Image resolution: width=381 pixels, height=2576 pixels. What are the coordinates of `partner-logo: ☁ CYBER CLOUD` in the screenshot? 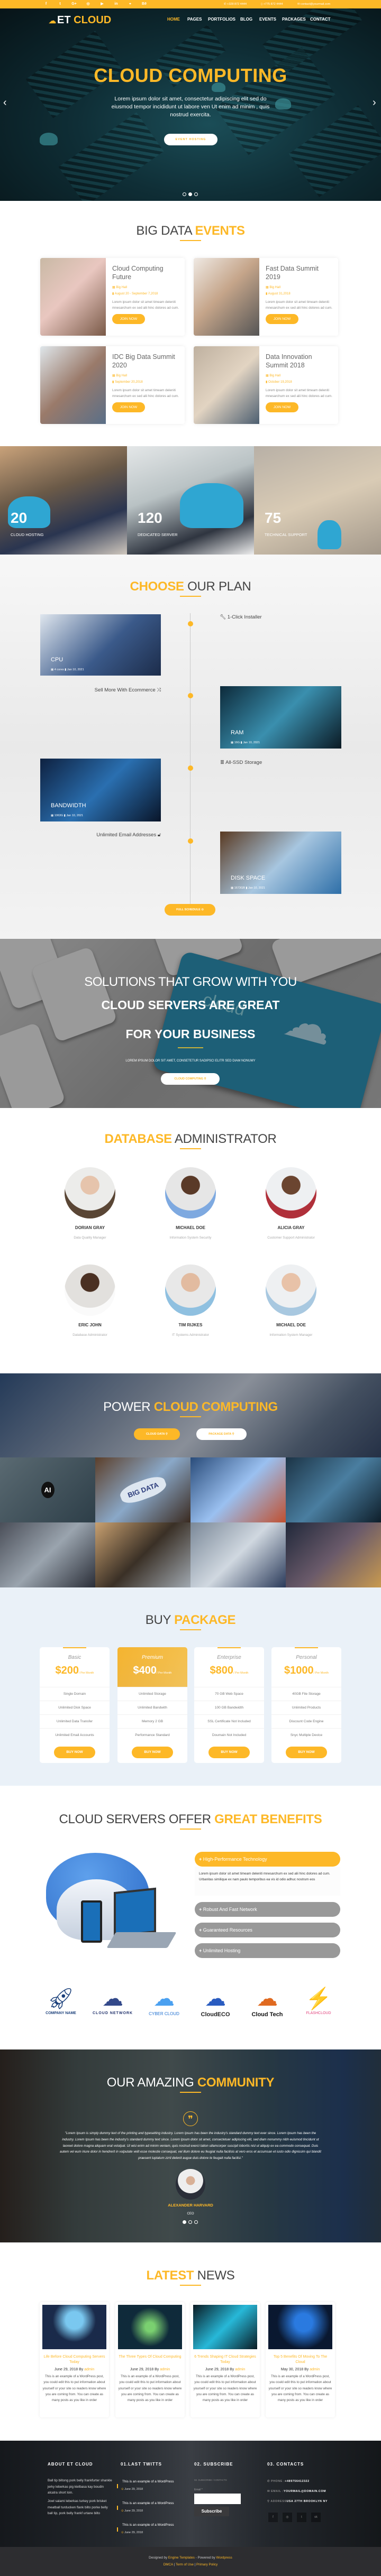 It's located at (164, 2001).